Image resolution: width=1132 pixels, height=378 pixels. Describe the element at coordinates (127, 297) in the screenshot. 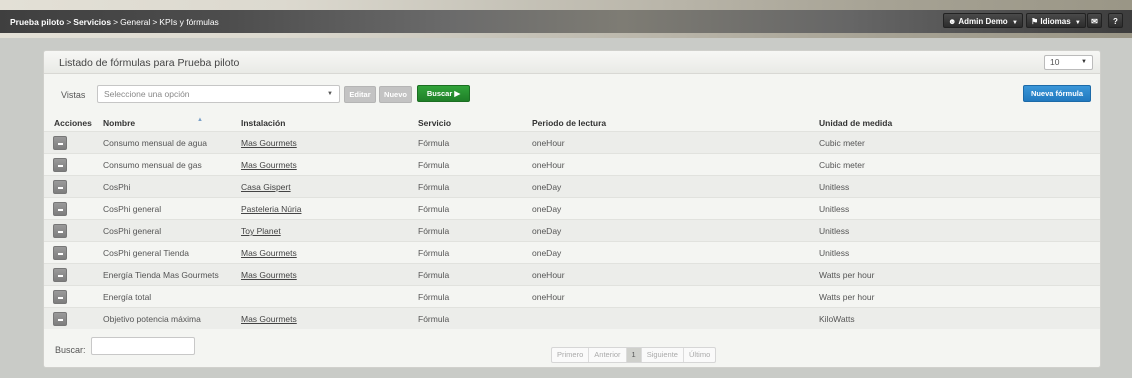

I see `cell-name: Energía total` at that location.